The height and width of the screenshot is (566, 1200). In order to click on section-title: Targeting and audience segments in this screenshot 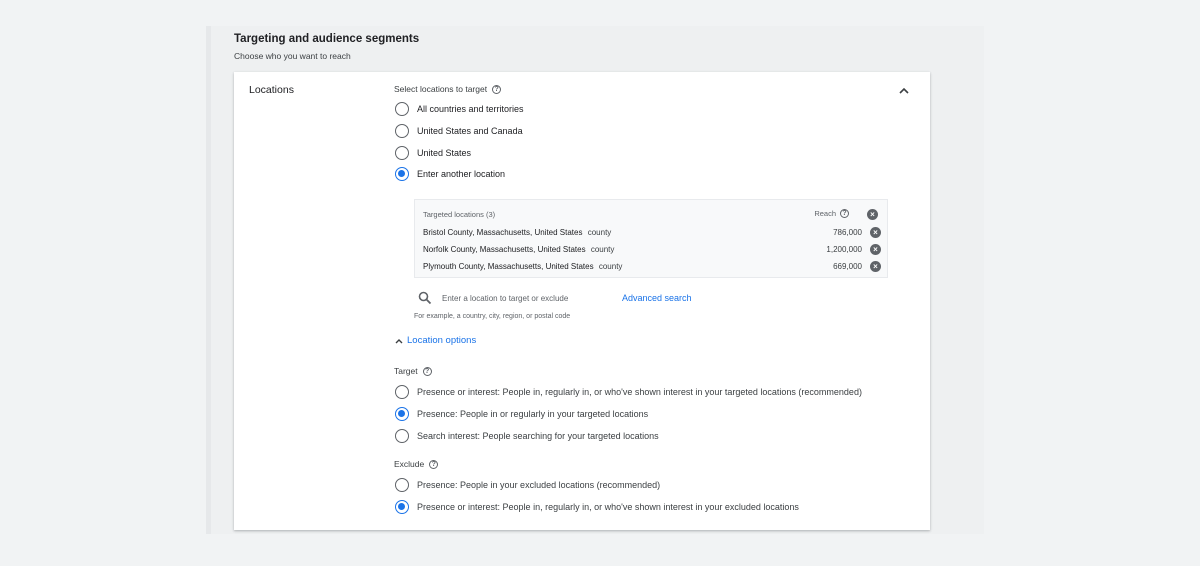, I will do `click(327, 39)`.